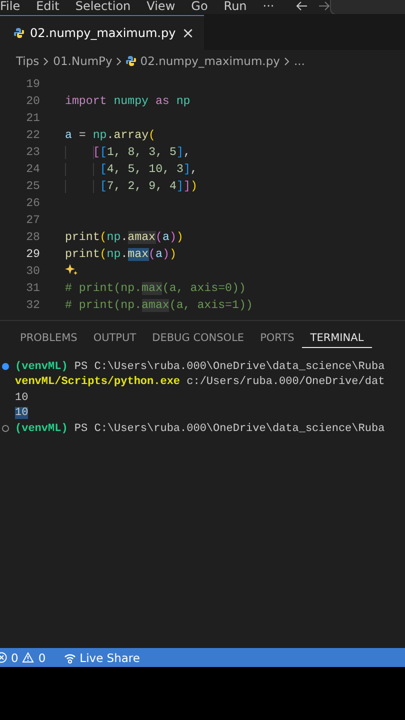 This screenshot has height=720, width=405. I want to click on live-share-icon, so click(70, 658).